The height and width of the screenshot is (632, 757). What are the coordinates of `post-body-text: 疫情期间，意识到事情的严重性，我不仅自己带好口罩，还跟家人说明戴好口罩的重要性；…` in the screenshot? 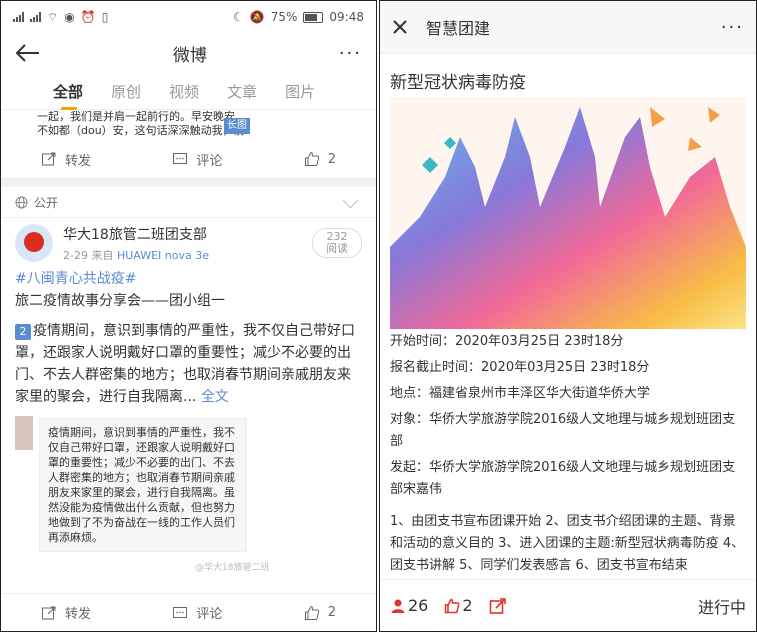 It's located at (185, 364).